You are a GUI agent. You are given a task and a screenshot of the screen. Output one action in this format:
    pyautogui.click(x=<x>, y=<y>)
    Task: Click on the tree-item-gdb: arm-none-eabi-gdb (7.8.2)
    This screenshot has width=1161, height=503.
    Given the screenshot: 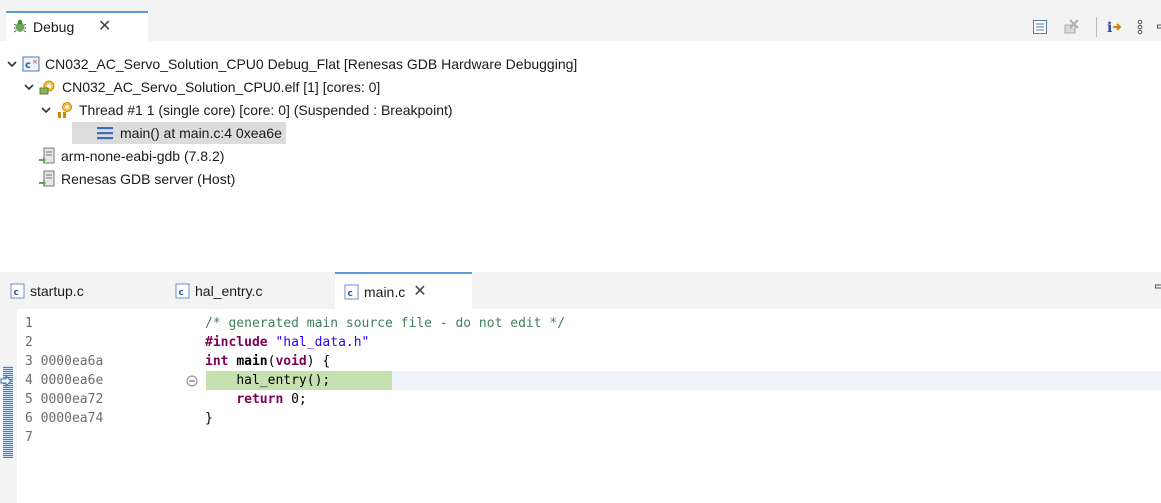 What is the action you would take?
    pyautogui.click(x=131, y=156)
    